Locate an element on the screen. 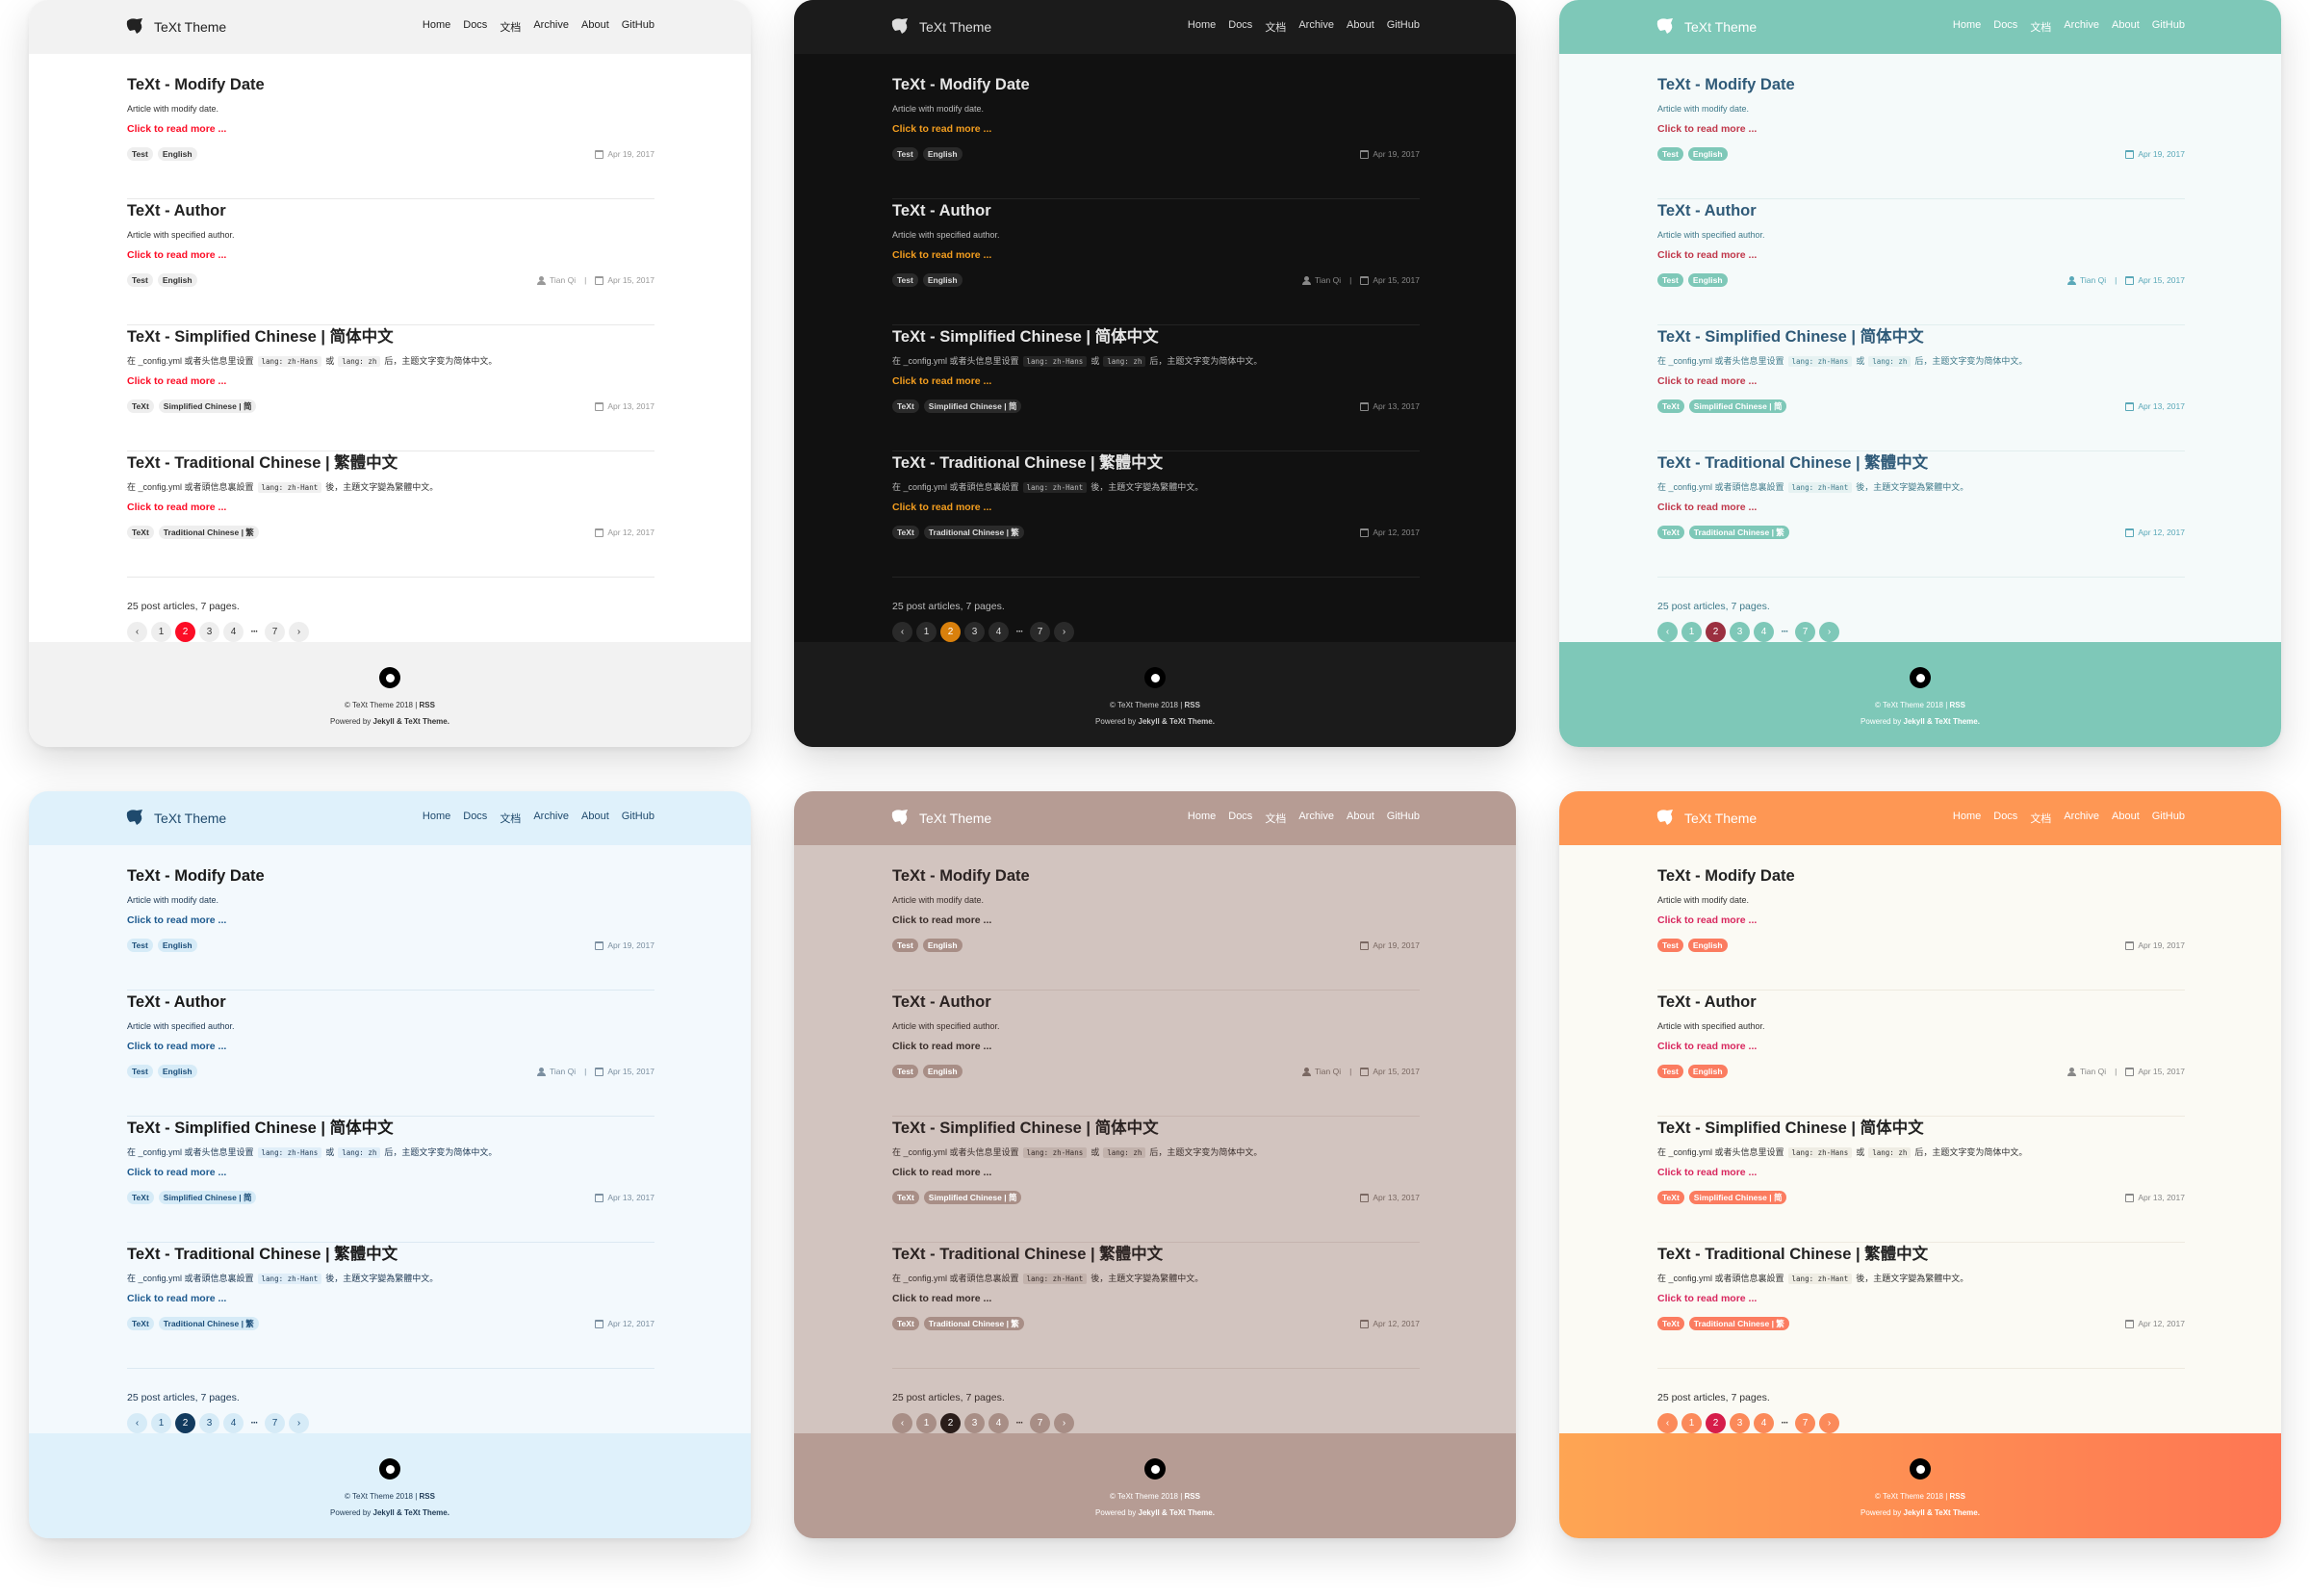 The height and width of the screenshot is (1596, 2310). pagination-button: 1 is located at coordinates (926, 1423).